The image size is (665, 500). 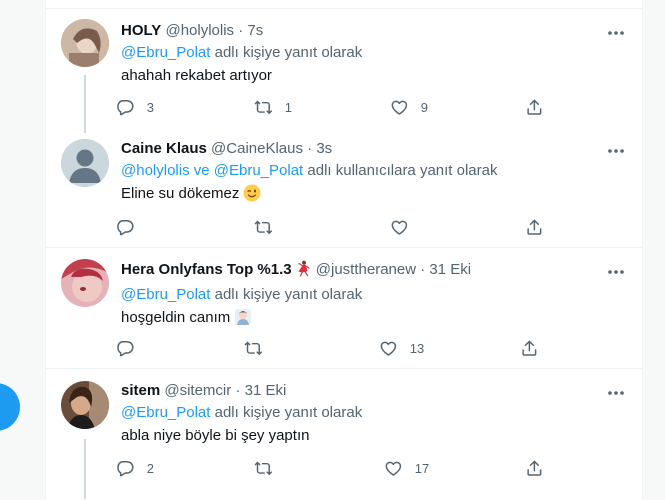 I want to click on tweet-header: Caine Klaus @CaineKlaus · 3s, so click(x=373, y=149).